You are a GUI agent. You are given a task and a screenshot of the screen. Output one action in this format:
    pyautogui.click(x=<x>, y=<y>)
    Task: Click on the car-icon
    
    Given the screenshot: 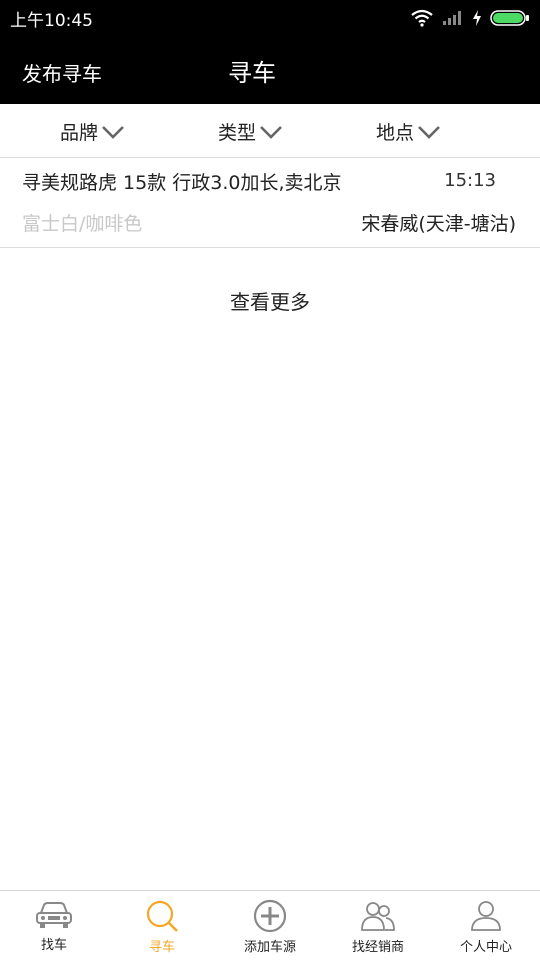 What is the action you would take?
    pyautogui.click(x=54, y=915)
    